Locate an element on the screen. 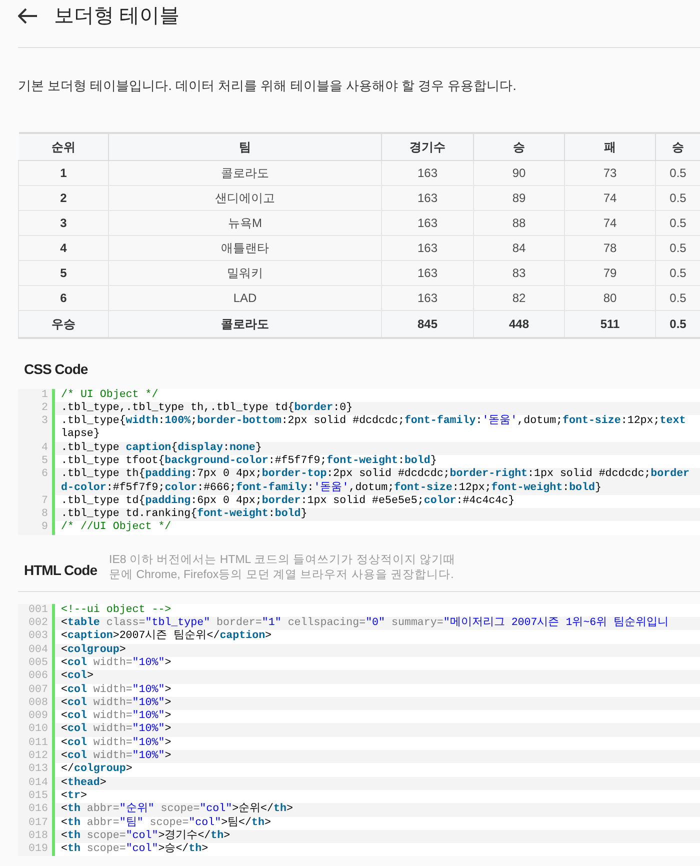  line-number: 5 is located at coordinates (36, 461).